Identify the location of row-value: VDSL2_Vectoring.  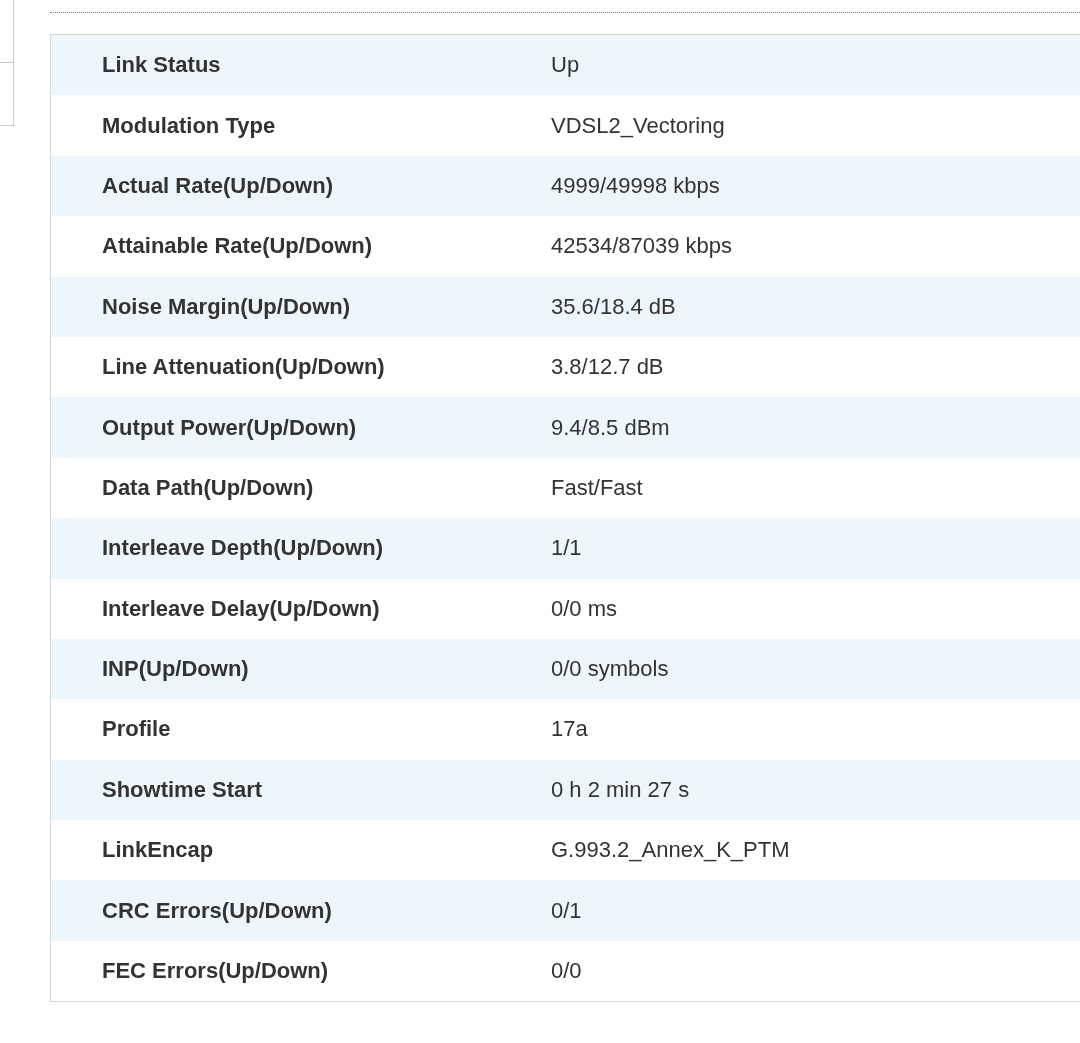
(638, 125).